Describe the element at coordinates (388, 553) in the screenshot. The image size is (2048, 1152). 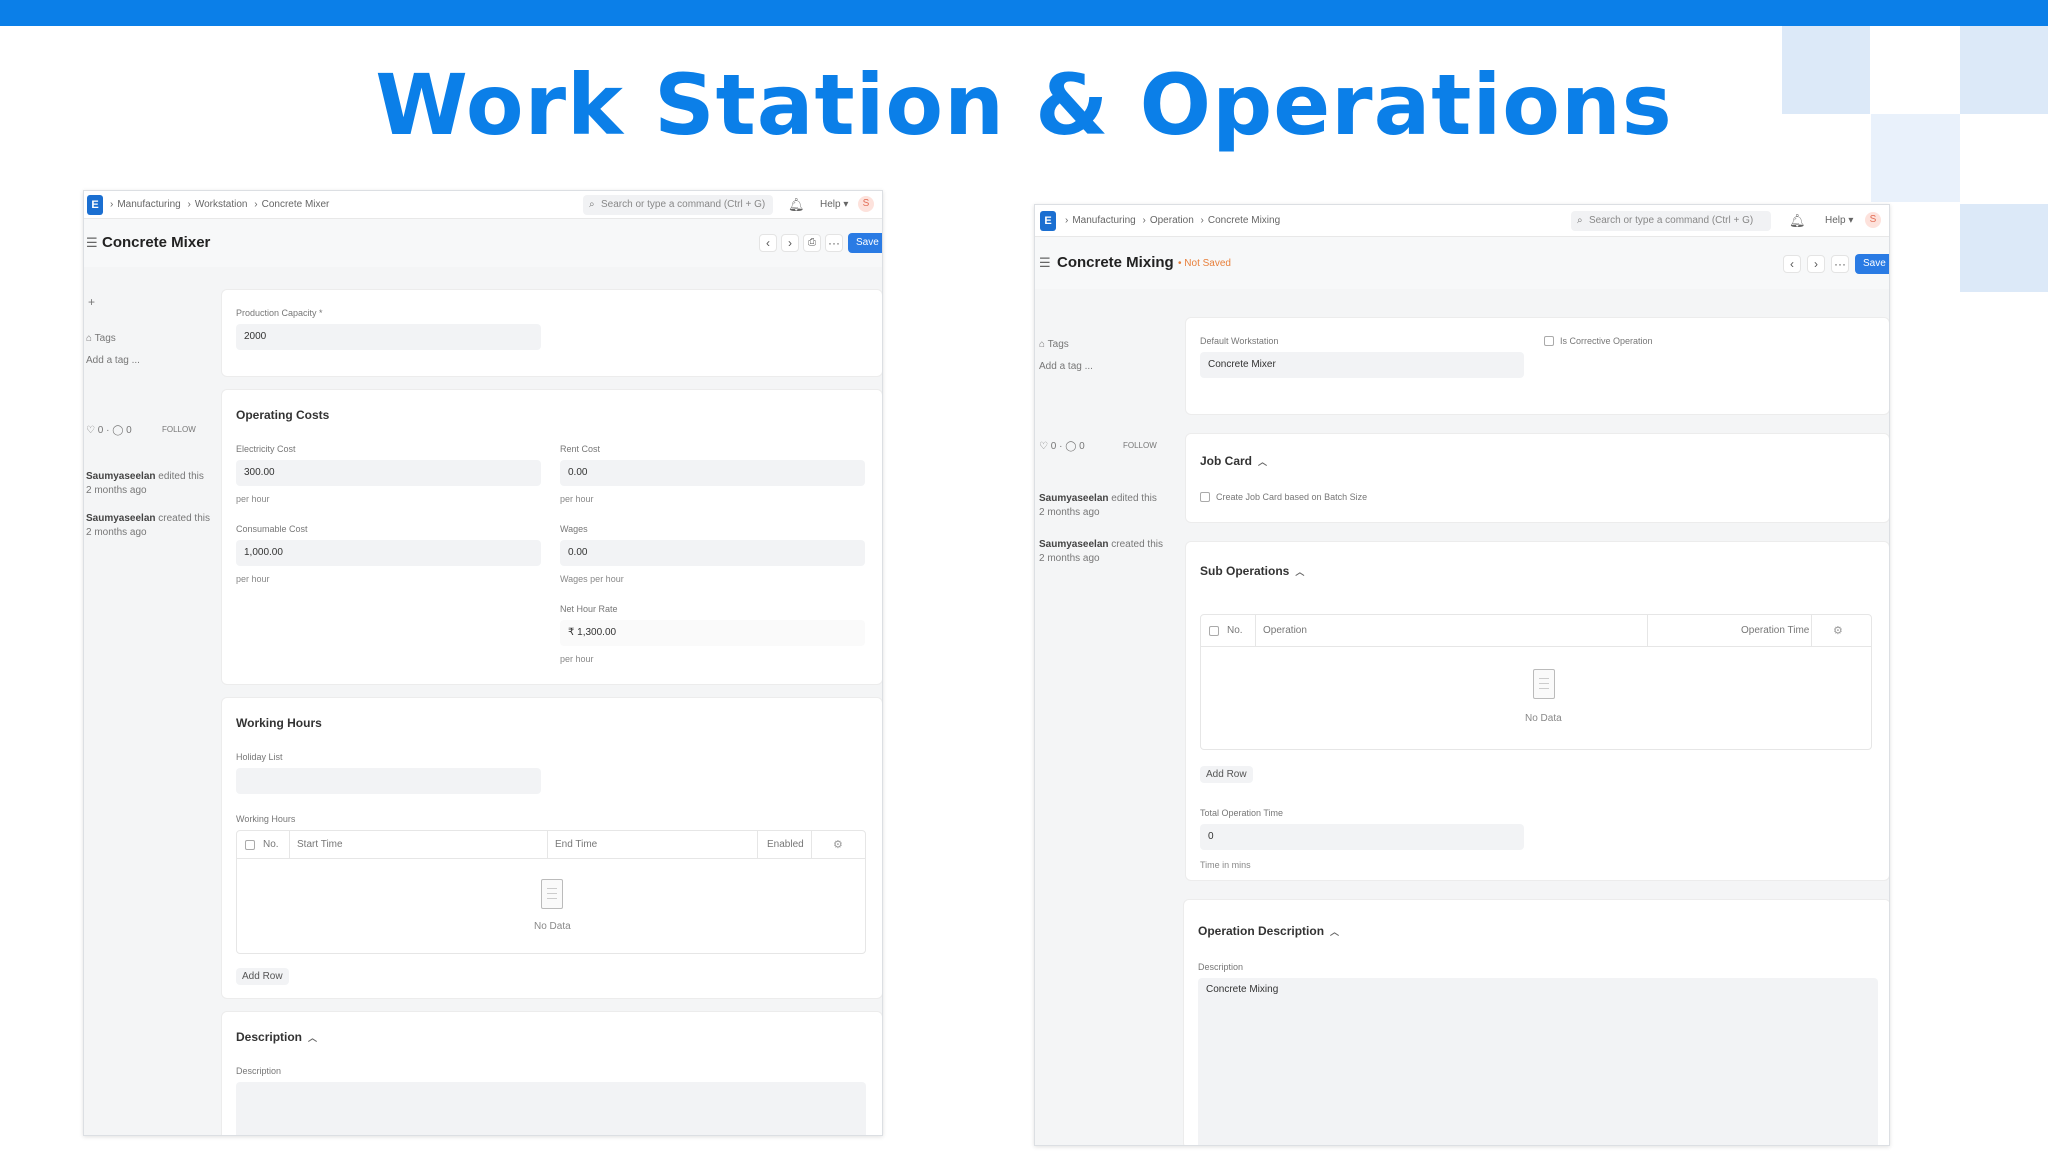
I see `consumable-cost-input: 1,000.00` at that location.